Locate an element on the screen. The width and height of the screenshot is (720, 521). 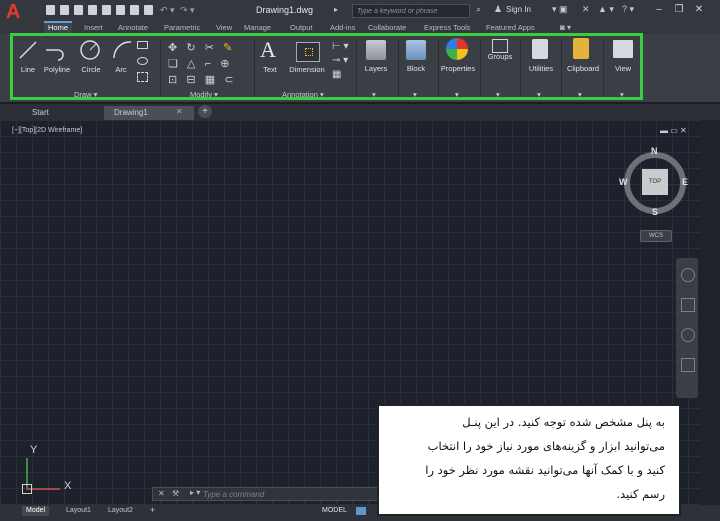
command-prompt-icon: ▸ ▾ is located at coordinates (195, 492).